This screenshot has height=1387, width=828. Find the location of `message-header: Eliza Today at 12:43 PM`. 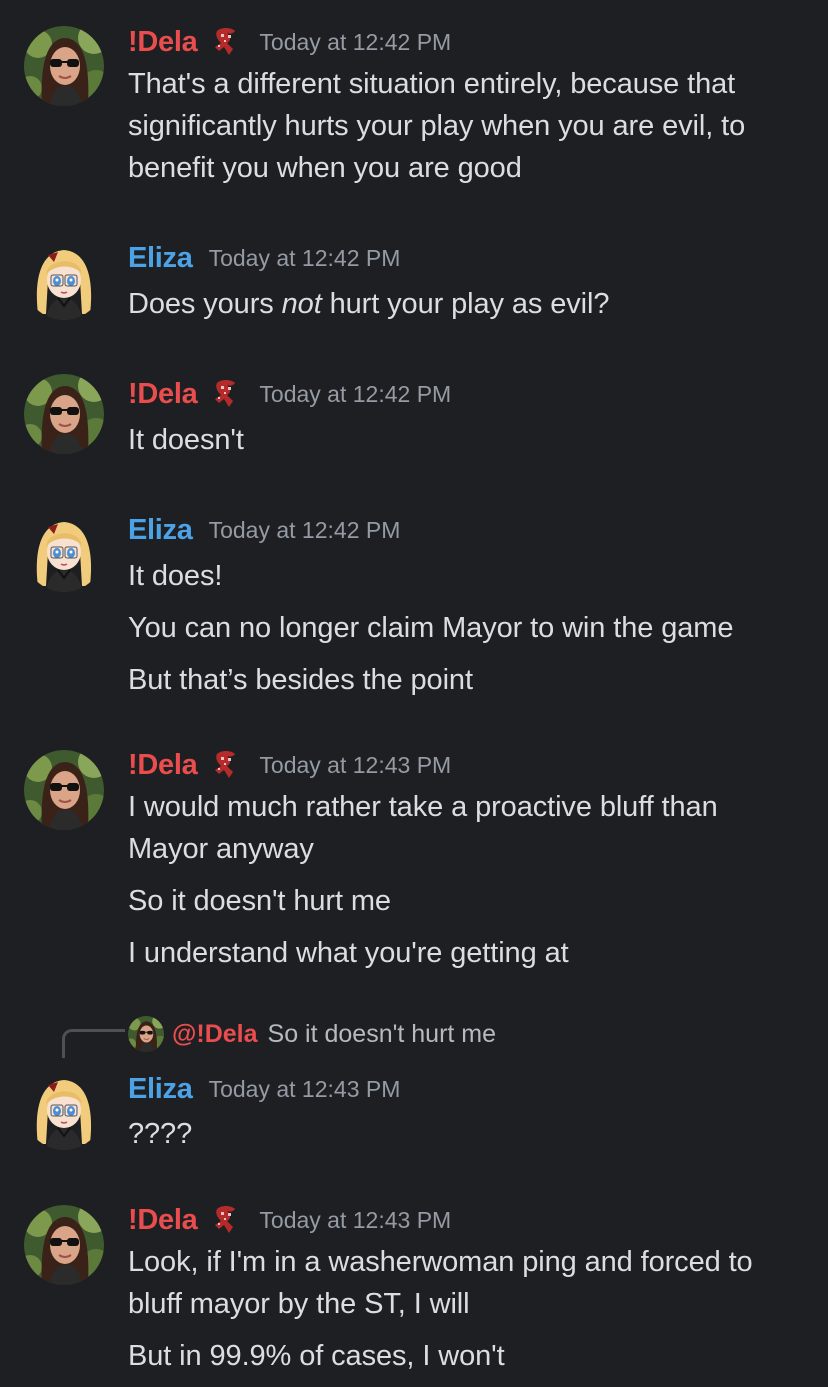

message-header: Eliza Today at 12:43 PM is located at coordinates (264, 1089).